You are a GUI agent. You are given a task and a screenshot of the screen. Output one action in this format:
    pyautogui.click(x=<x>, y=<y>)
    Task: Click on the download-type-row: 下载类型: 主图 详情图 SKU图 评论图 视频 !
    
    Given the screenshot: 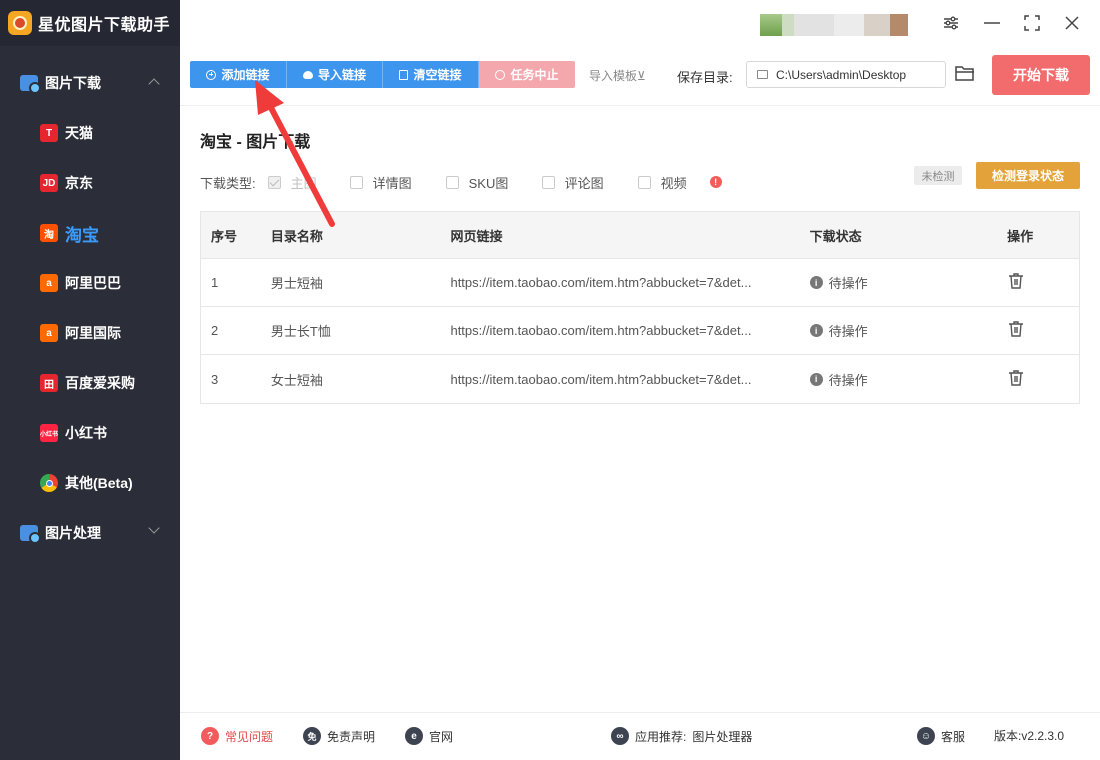 What is the action you would take?
    pyautogui.click(x=461, y=182)
    